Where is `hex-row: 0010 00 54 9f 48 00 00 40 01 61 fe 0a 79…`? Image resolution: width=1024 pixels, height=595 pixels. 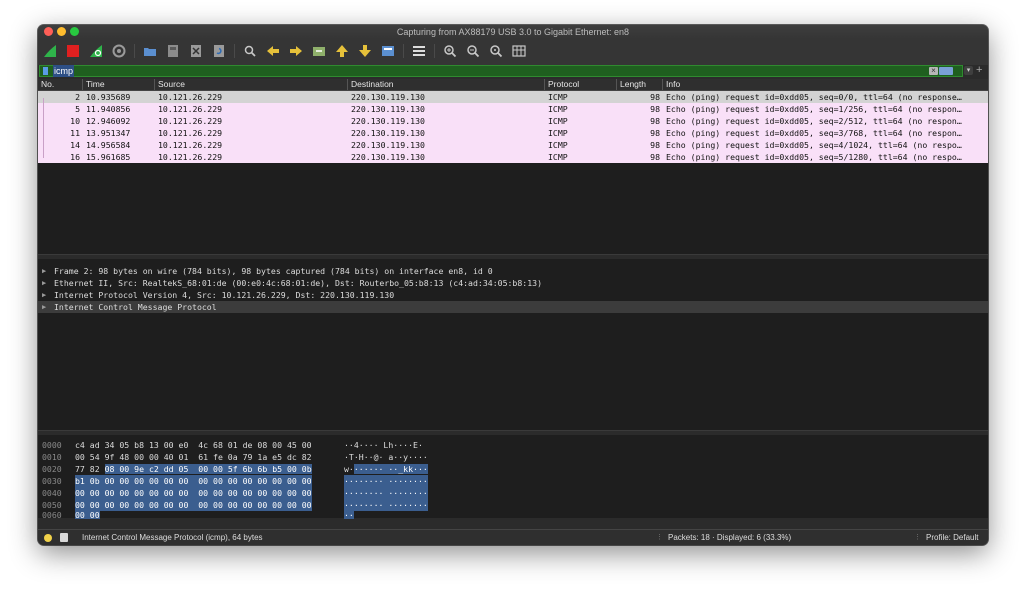 hex-row: 0010 00 54 9f 48 00 00 40 01 61 fe 0a 79… is located at coordinates (235, 457).